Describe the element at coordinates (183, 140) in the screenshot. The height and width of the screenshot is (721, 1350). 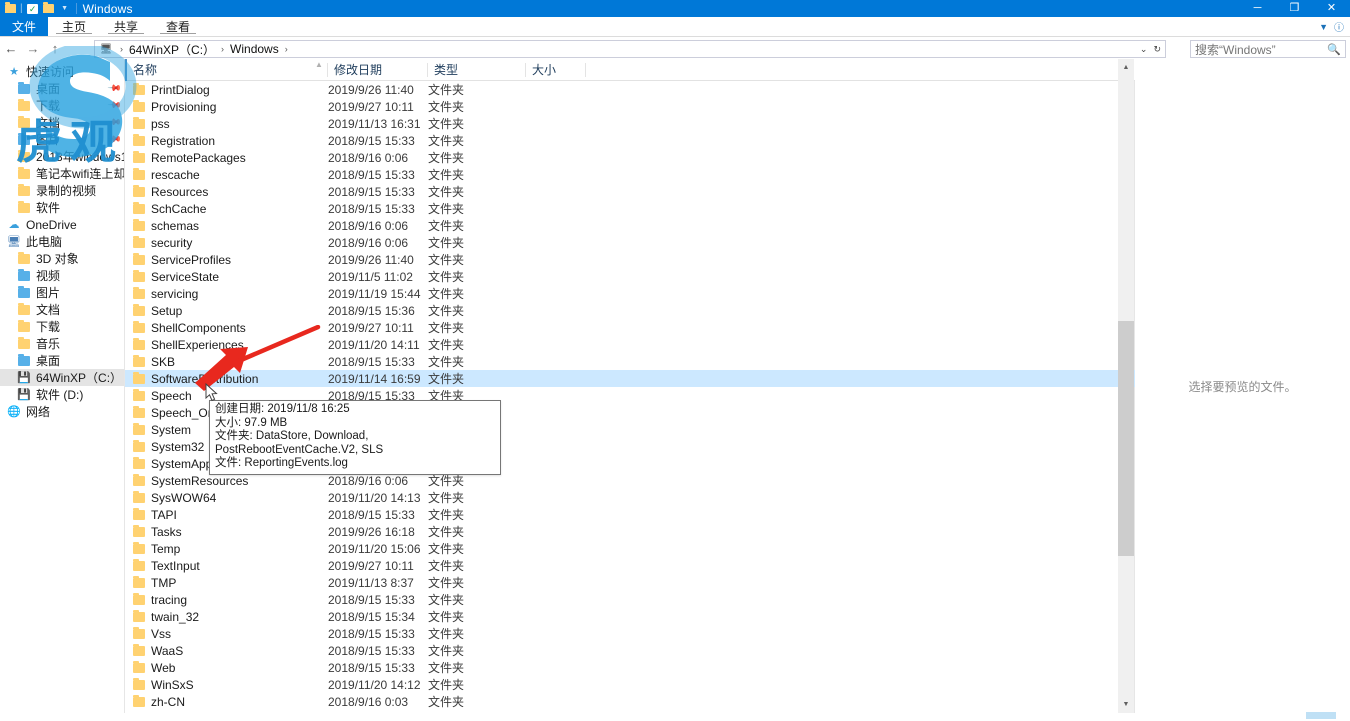
I see `file-name-label: Registration` at that location.